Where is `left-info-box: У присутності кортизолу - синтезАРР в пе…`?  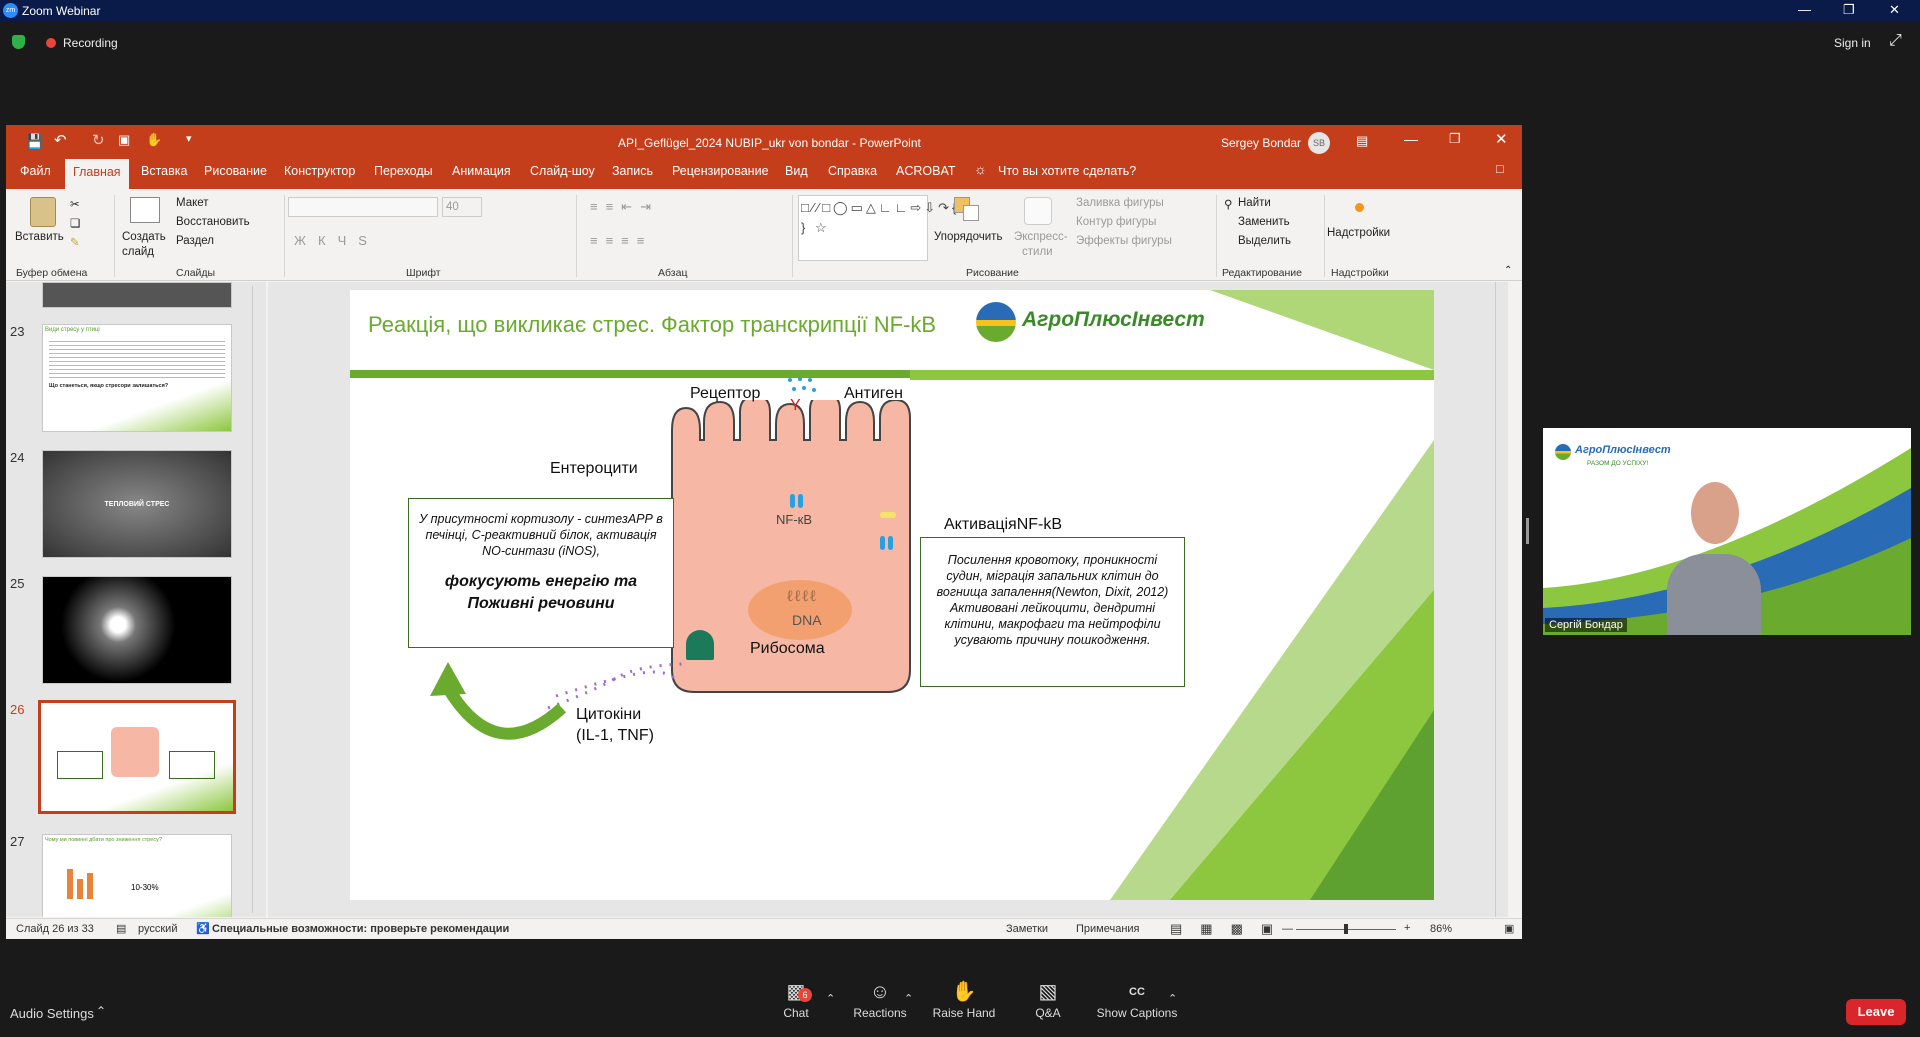 left-info-box: У присутності кортизолу - синтезАРР в пе… is located at coordinates (541, 573).